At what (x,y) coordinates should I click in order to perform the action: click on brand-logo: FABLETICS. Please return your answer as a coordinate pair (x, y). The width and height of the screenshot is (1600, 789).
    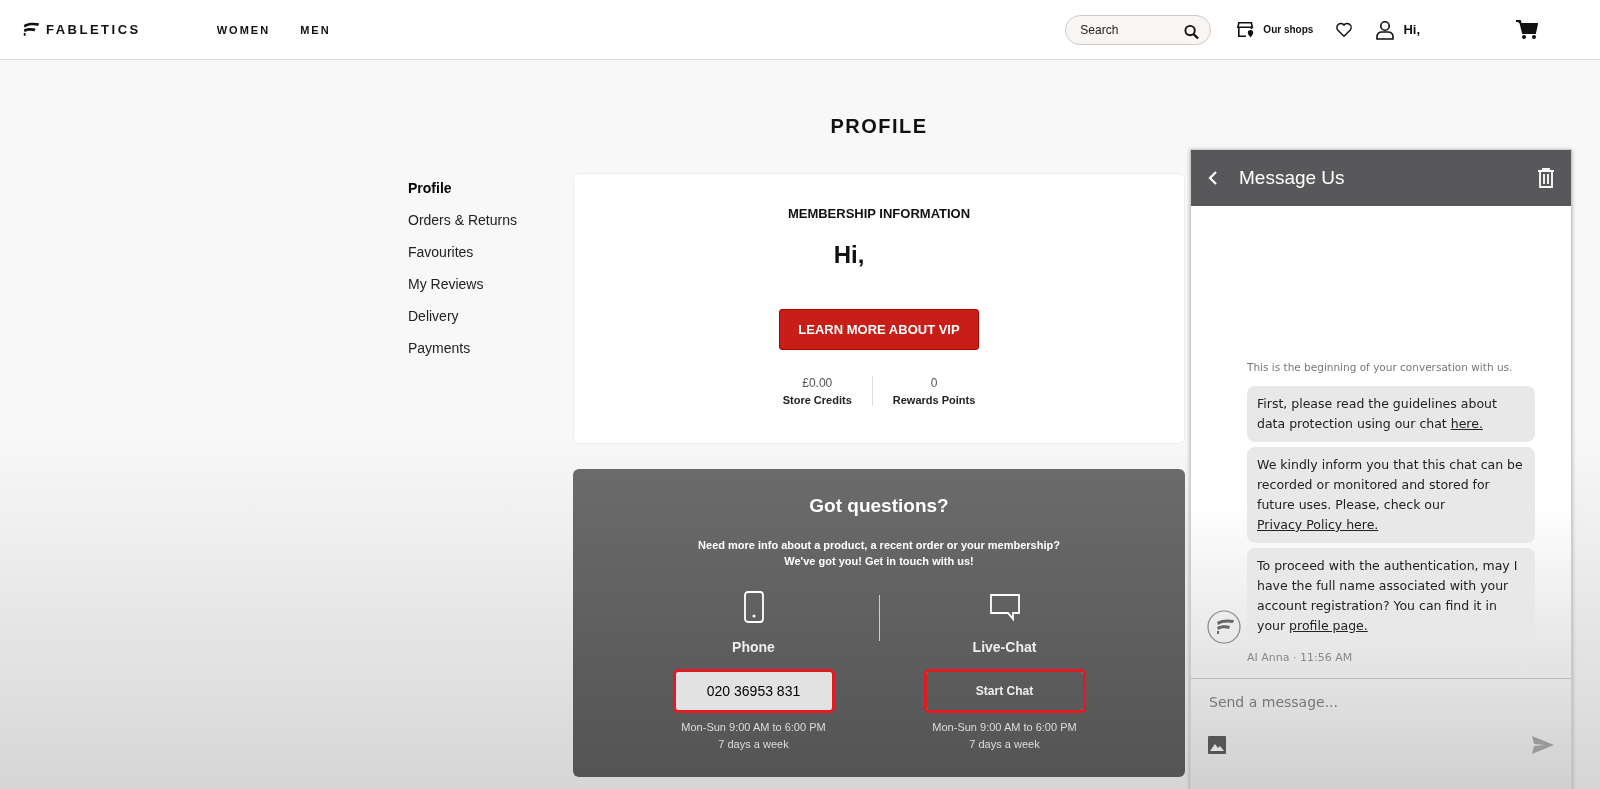
    Looking at the image, I should click on (93, 29).